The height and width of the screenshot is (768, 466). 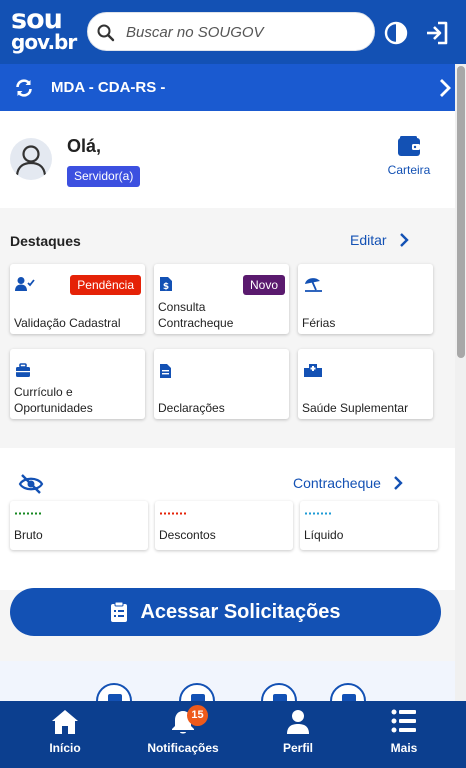 I want to click on paycard-bruto: Bruto, so click(x=79, y=525).